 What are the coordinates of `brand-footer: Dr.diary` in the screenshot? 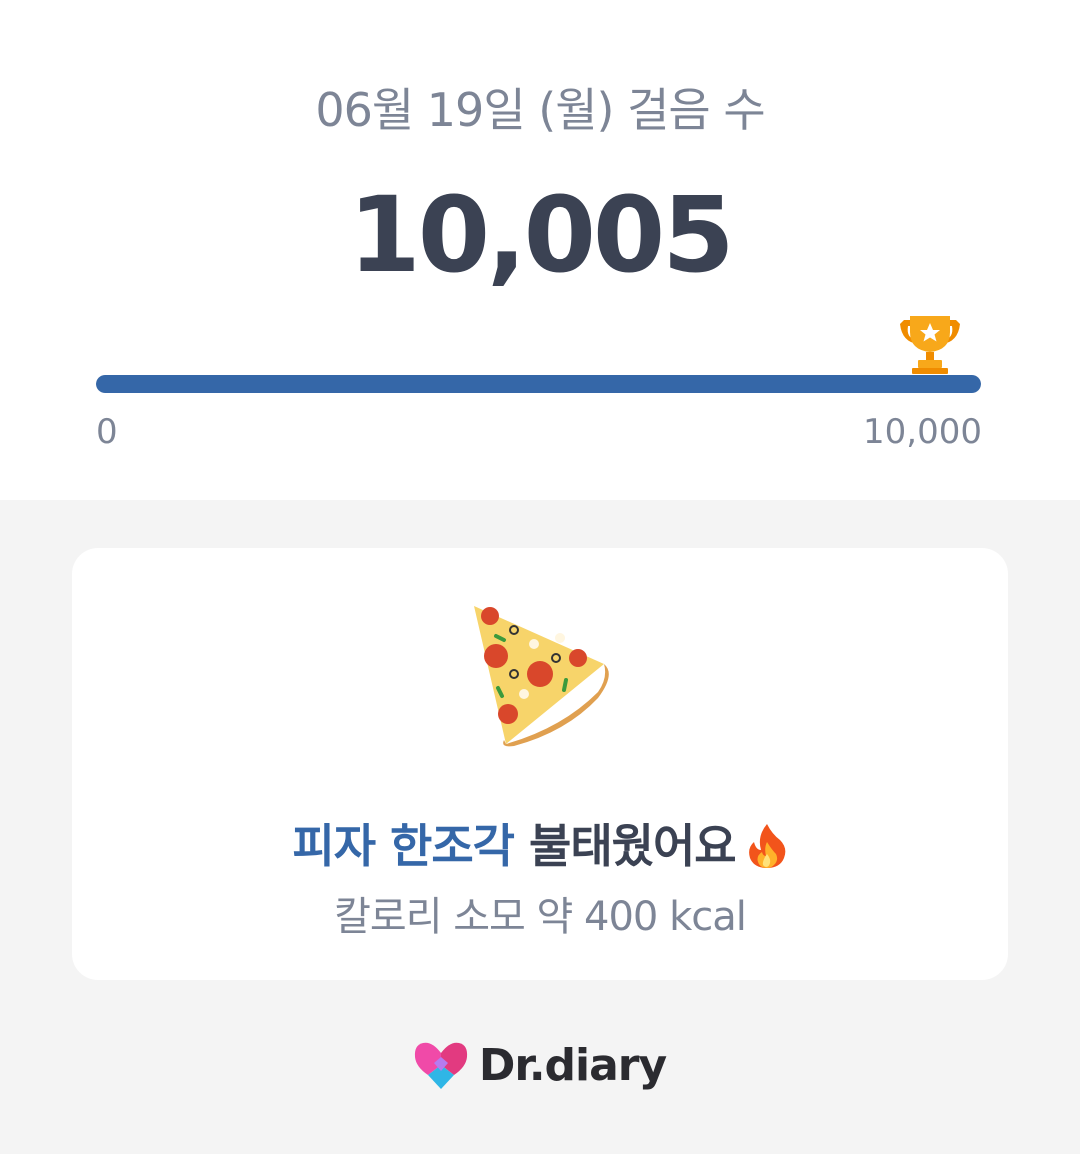 It's located at (540, 1065).